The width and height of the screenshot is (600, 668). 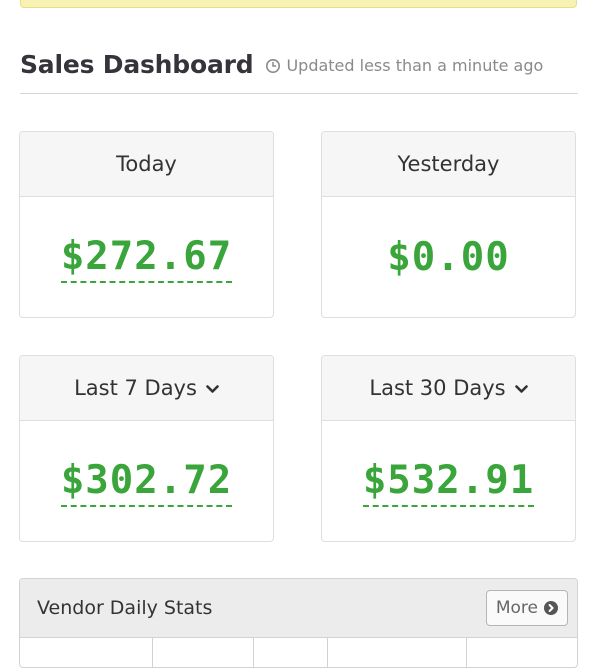 What do you see at coordinates (448, 224) in the screenshot?
I see `card-yesterday: Yesterday $0.00` at bounding box center [448, 224].